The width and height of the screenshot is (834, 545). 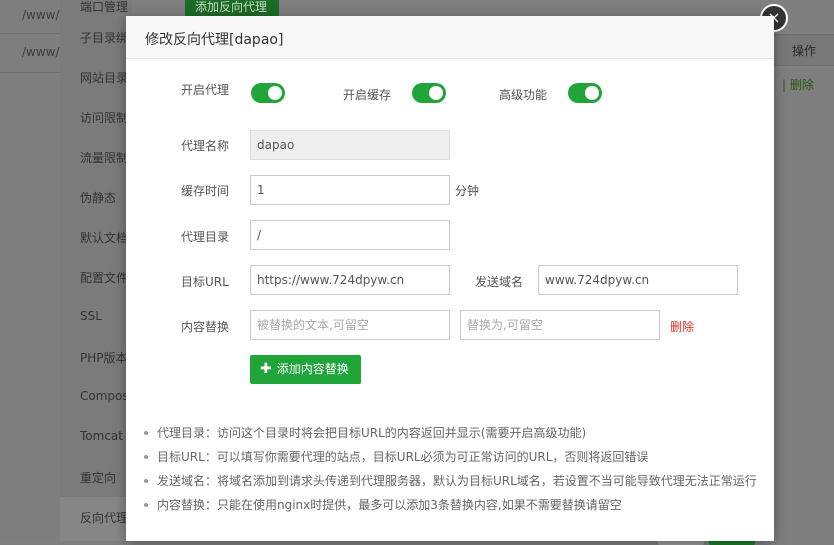 What do you see at coordinates (98, 477) in the screenshot?
I see `menu-item: 重定向` at bounding box center [98, 477].